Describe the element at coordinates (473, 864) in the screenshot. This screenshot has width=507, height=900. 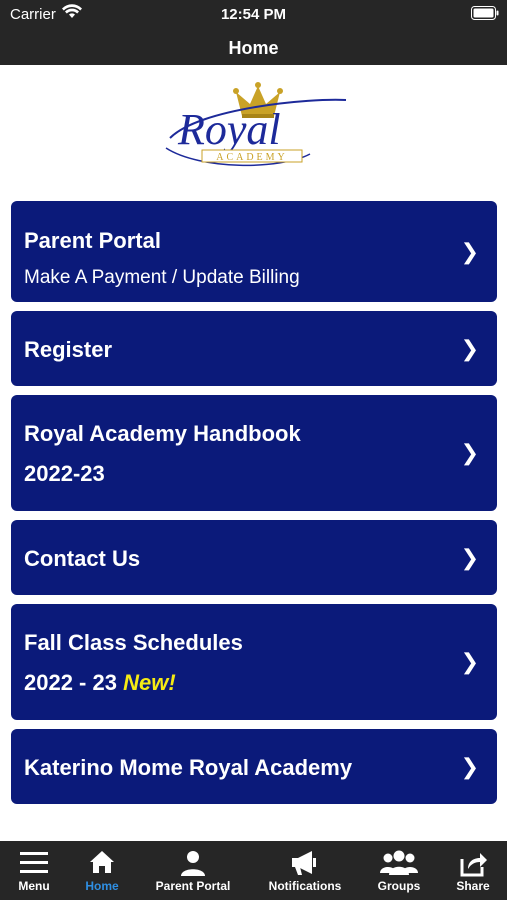
I see `share-icon` at that location.